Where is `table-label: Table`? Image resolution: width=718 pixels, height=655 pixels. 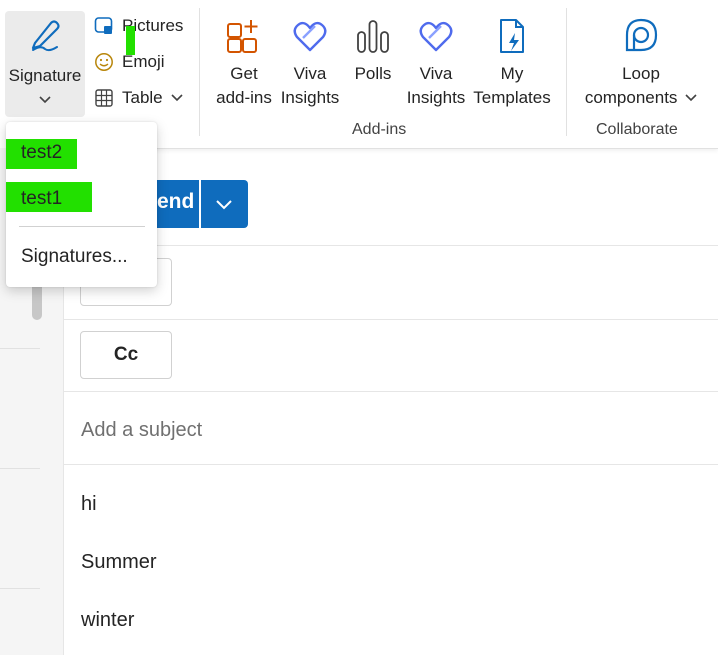 table-label: Table is located at coordinates (142, 97).